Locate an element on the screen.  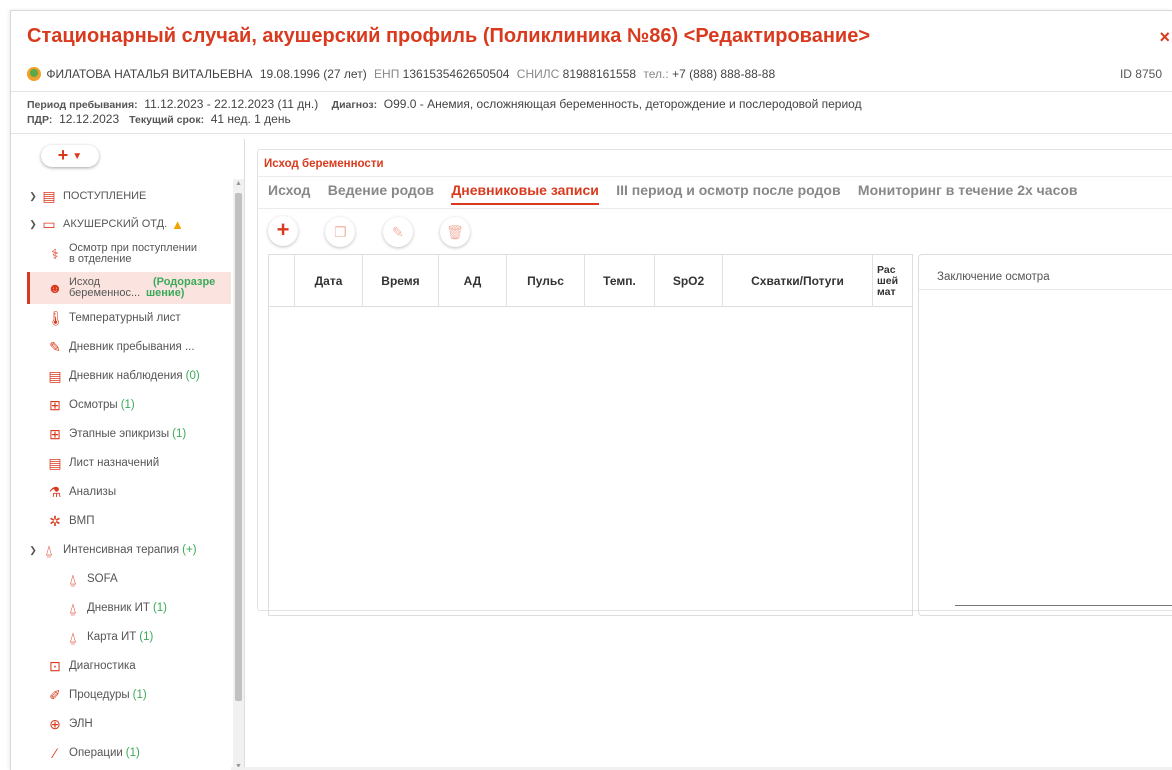
thermometer-icon: 🌡 is located at coordinates (56, 317).